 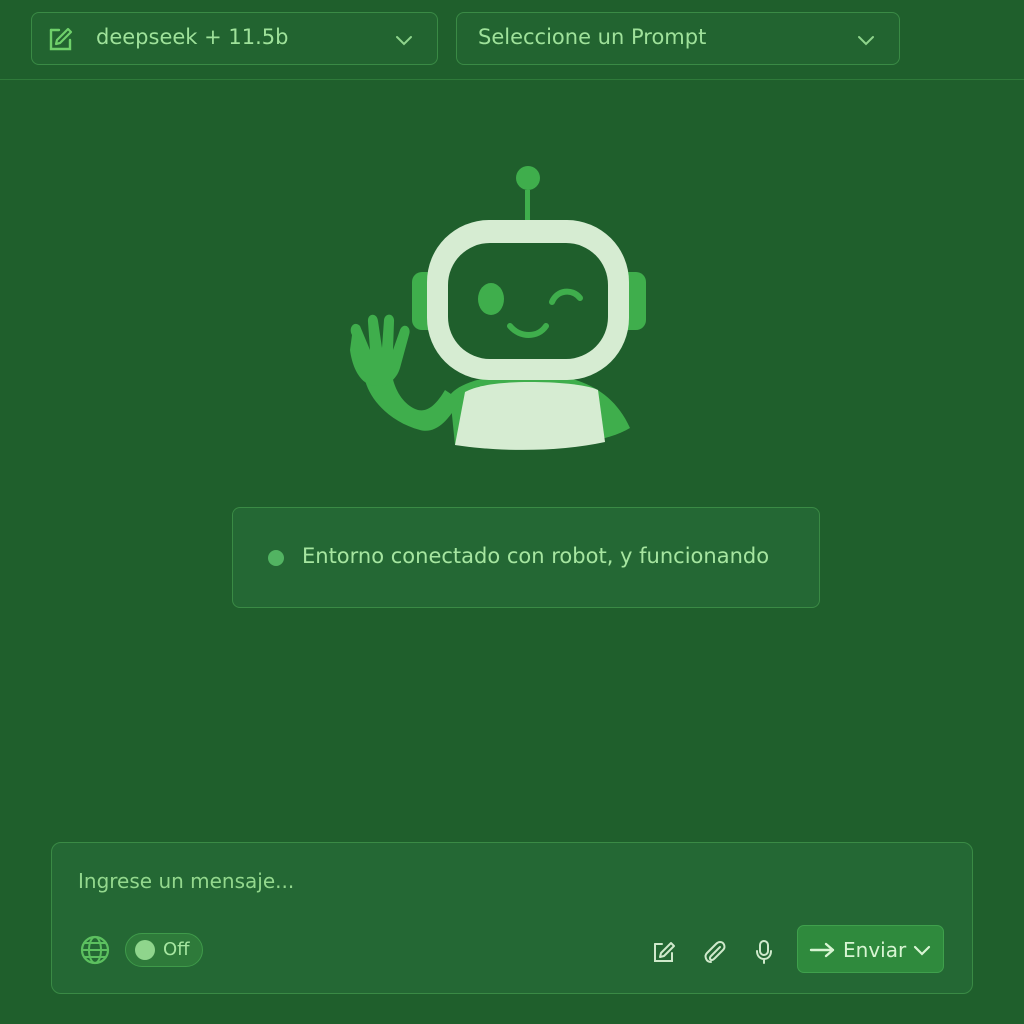 I want to click on message-composer: Off Enviar, so click(x=512, y=918).